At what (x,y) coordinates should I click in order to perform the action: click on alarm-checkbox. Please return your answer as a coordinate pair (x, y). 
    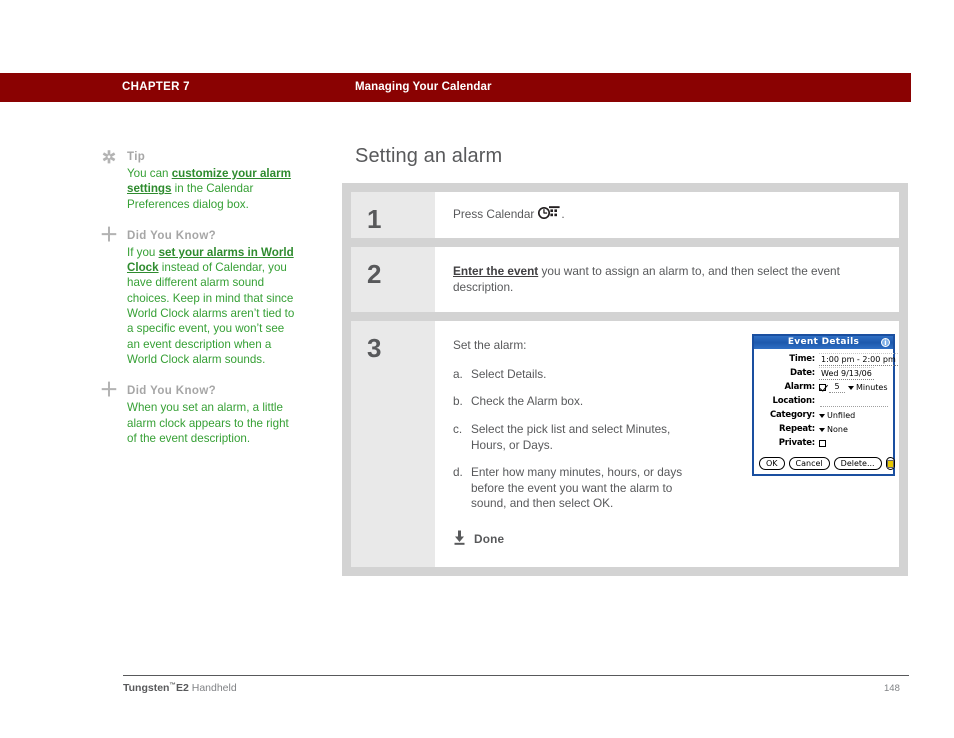
    Looking at the image, I should click on (822, 388).